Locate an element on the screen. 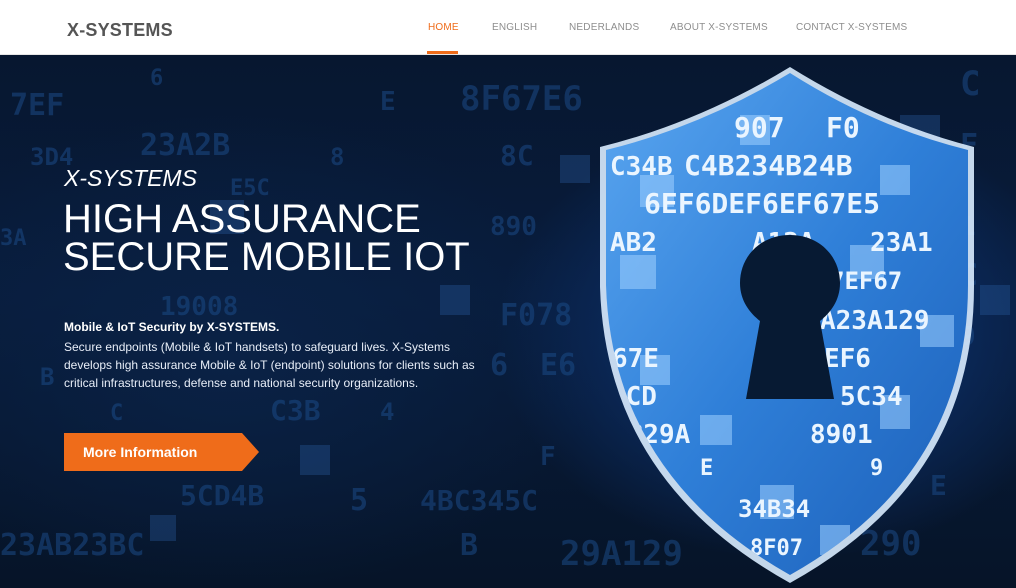 Image resolution: width=1016 pixels, height=588 pixels. svg-text: 8C is located at coordinates (517, 155).